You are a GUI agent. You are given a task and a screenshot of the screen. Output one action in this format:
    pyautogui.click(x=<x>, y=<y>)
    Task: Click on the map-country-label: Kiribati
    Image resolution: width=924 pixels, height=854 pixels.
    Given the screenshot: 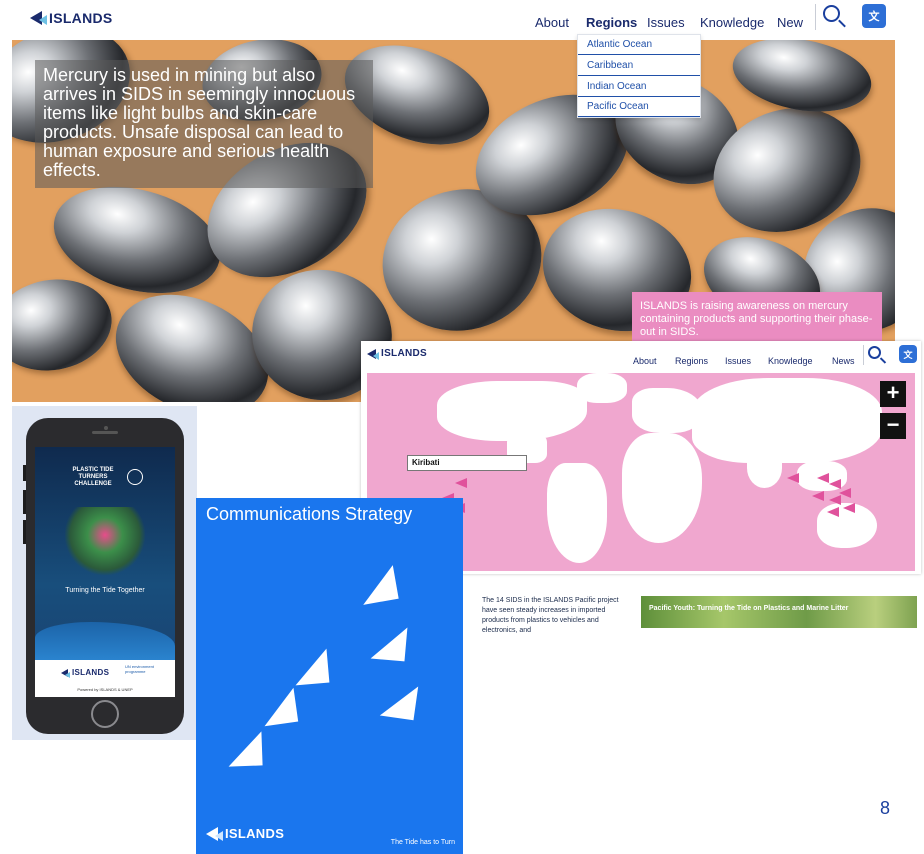 What is the action you would take?
    pyautogui.click(x=467, y=463)
    